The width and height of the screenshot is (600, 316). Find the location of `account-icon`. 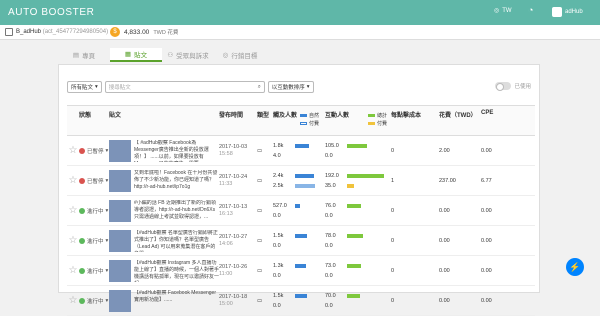

account-icon is located at coordinates (9, 32).